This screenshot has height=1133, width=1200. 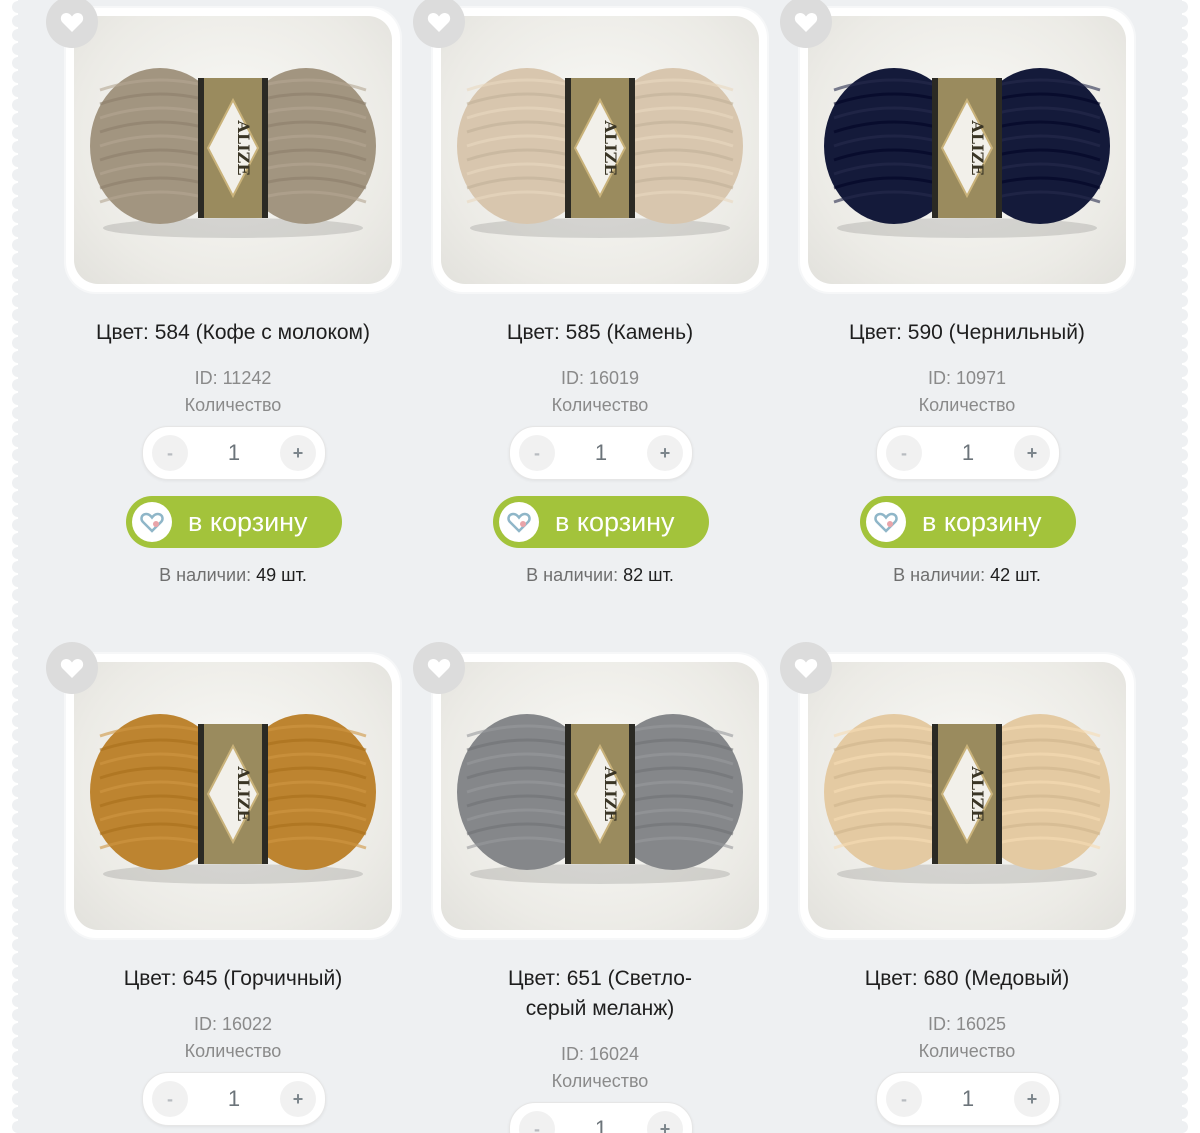 I want to click on stock-count: 82 шт., so click(x=648, y=575).